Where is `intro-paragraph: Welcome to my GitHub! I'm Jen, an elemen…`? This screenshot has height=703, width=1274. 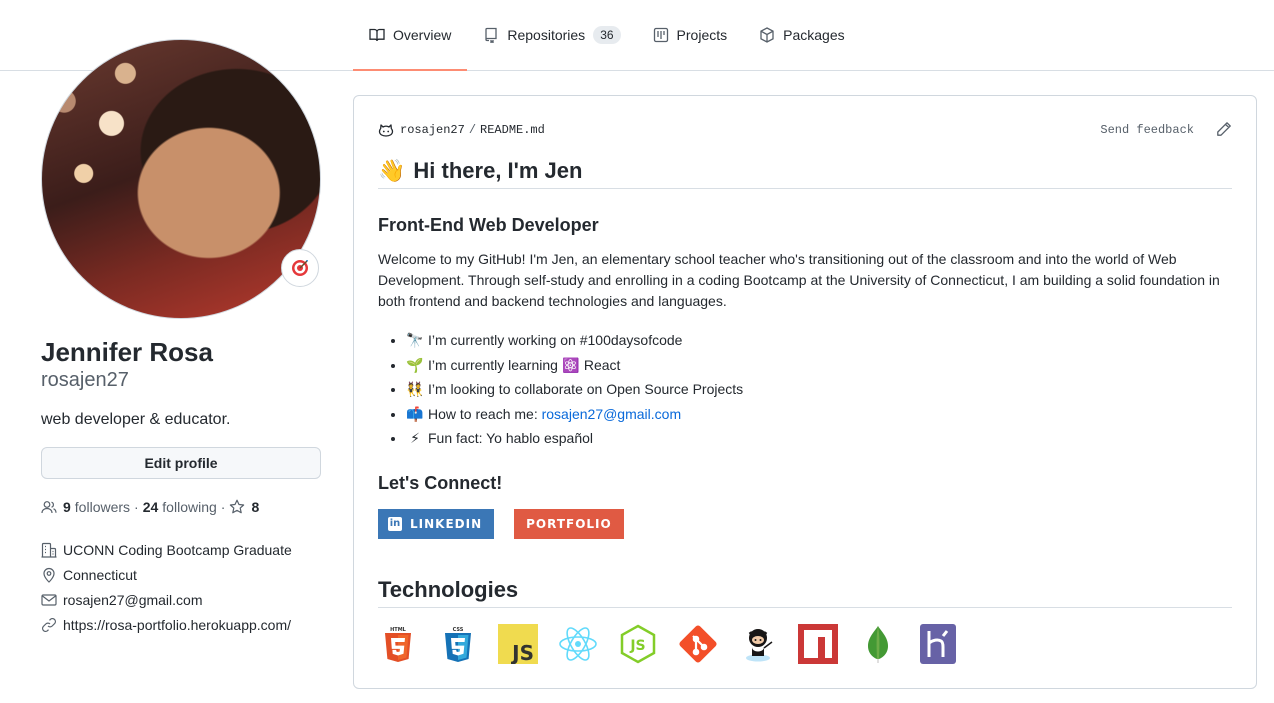 intro-paragraph: Welcome to my GitHub! I'm Jen, an elemen… is located at coordinates (799, 280).